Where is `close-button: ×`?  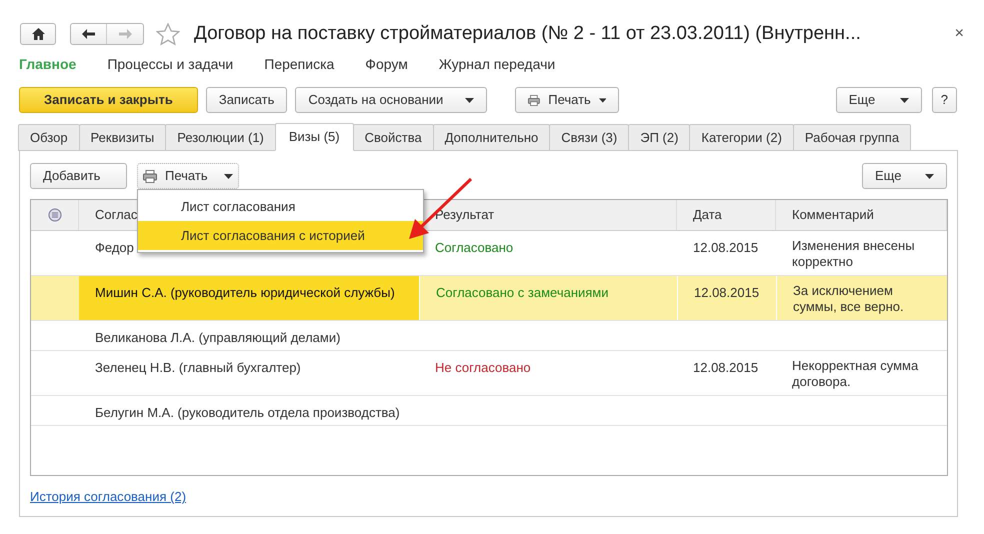
close-button: × is located at coordinates (959, 34).